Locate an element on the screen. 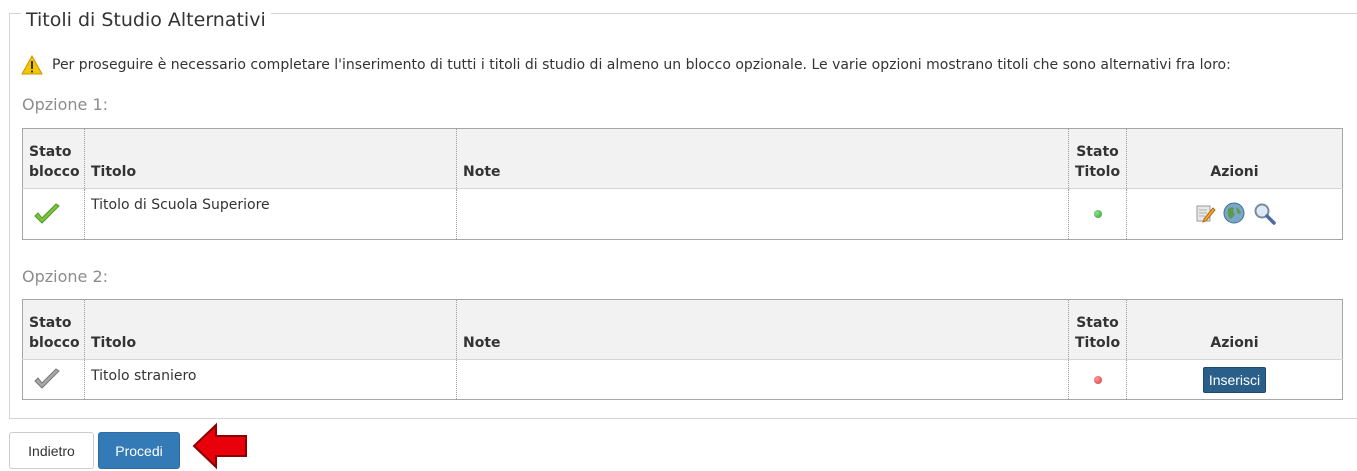 The image size is (1357, 471). actions-cell: Inserisci is located at coordinates (1234, 379).